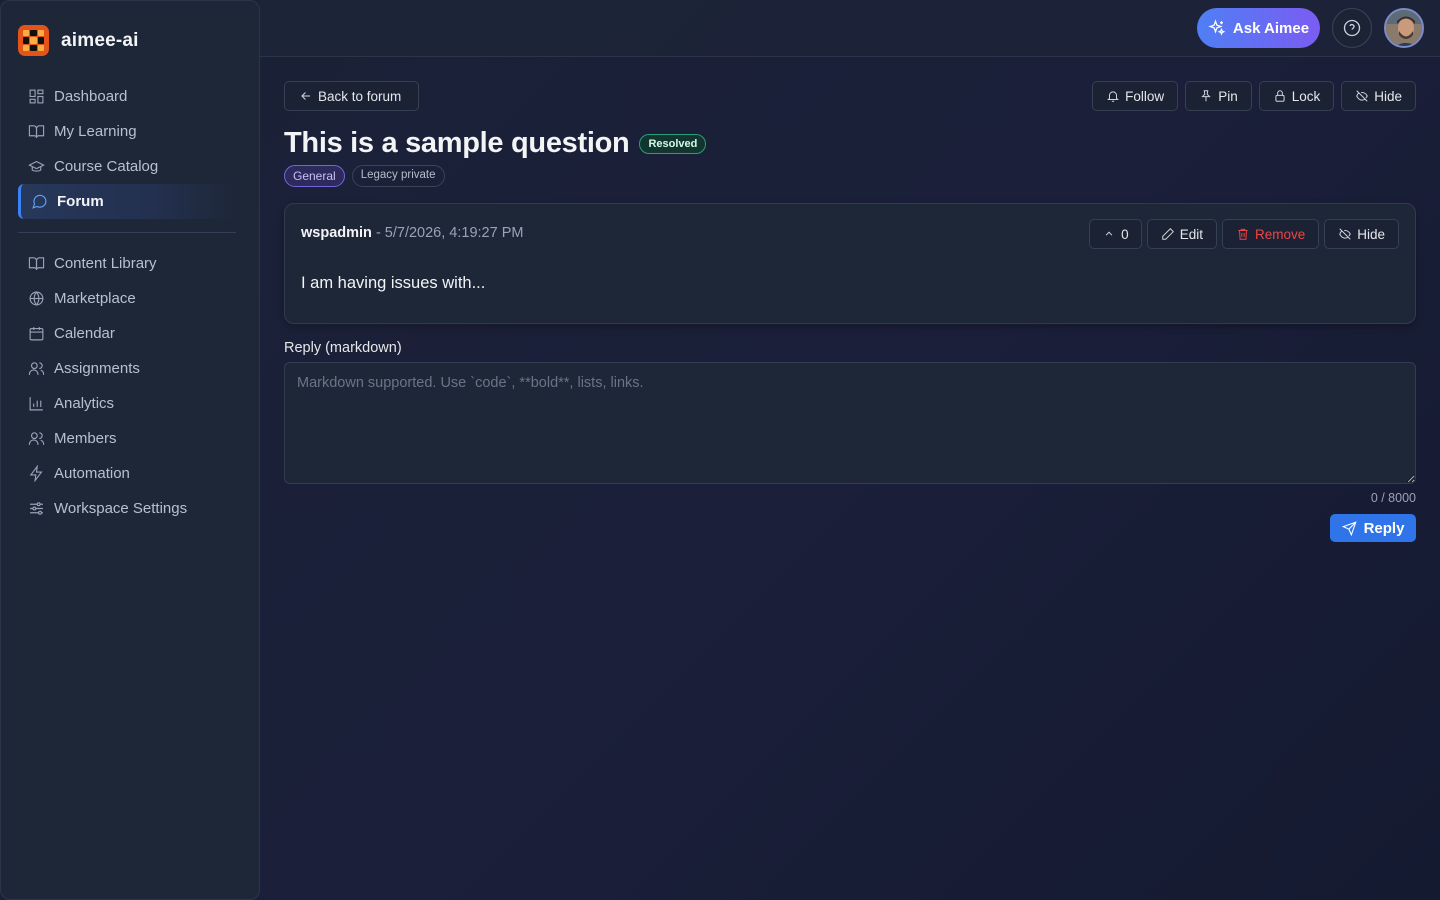 The image size is (1440, 900). What do you see at coordinates (1280, 234) in the screenshot?
I see `remove-label: Remove` at bounding box center [1280, 234].